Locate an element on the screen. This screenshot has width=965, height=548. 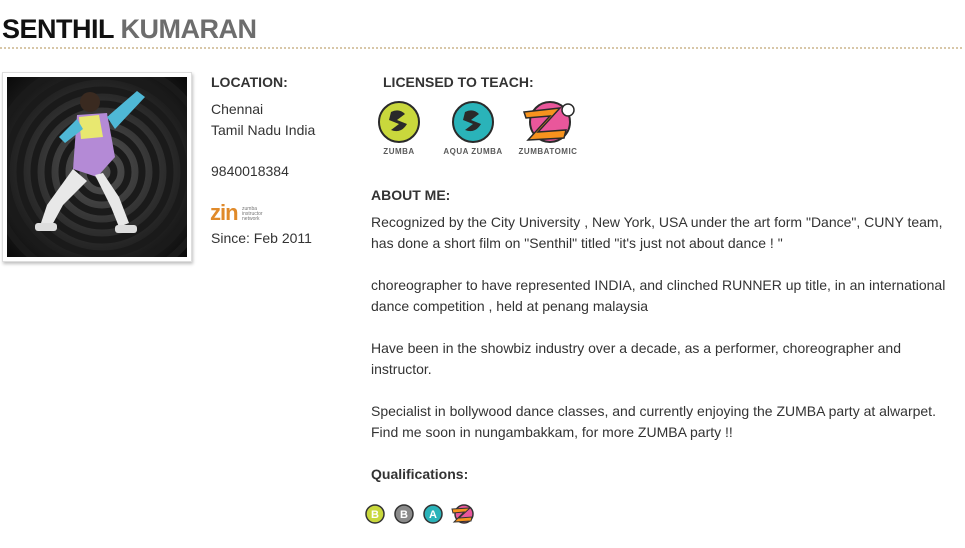
aqua-badge-letter: A is located at coordinates (433, 515).